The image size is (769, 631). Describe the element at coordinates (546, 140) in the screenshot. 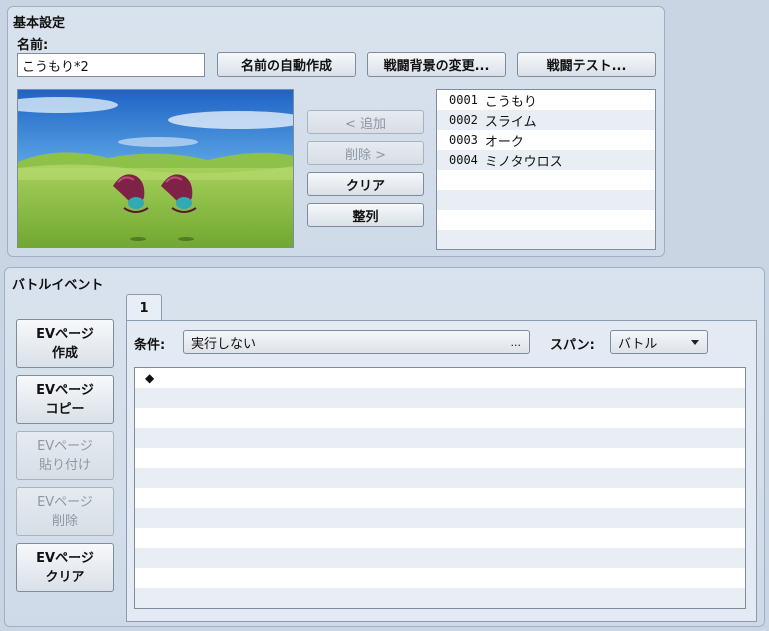

I see `list-item: 0003 オーク` at that location.